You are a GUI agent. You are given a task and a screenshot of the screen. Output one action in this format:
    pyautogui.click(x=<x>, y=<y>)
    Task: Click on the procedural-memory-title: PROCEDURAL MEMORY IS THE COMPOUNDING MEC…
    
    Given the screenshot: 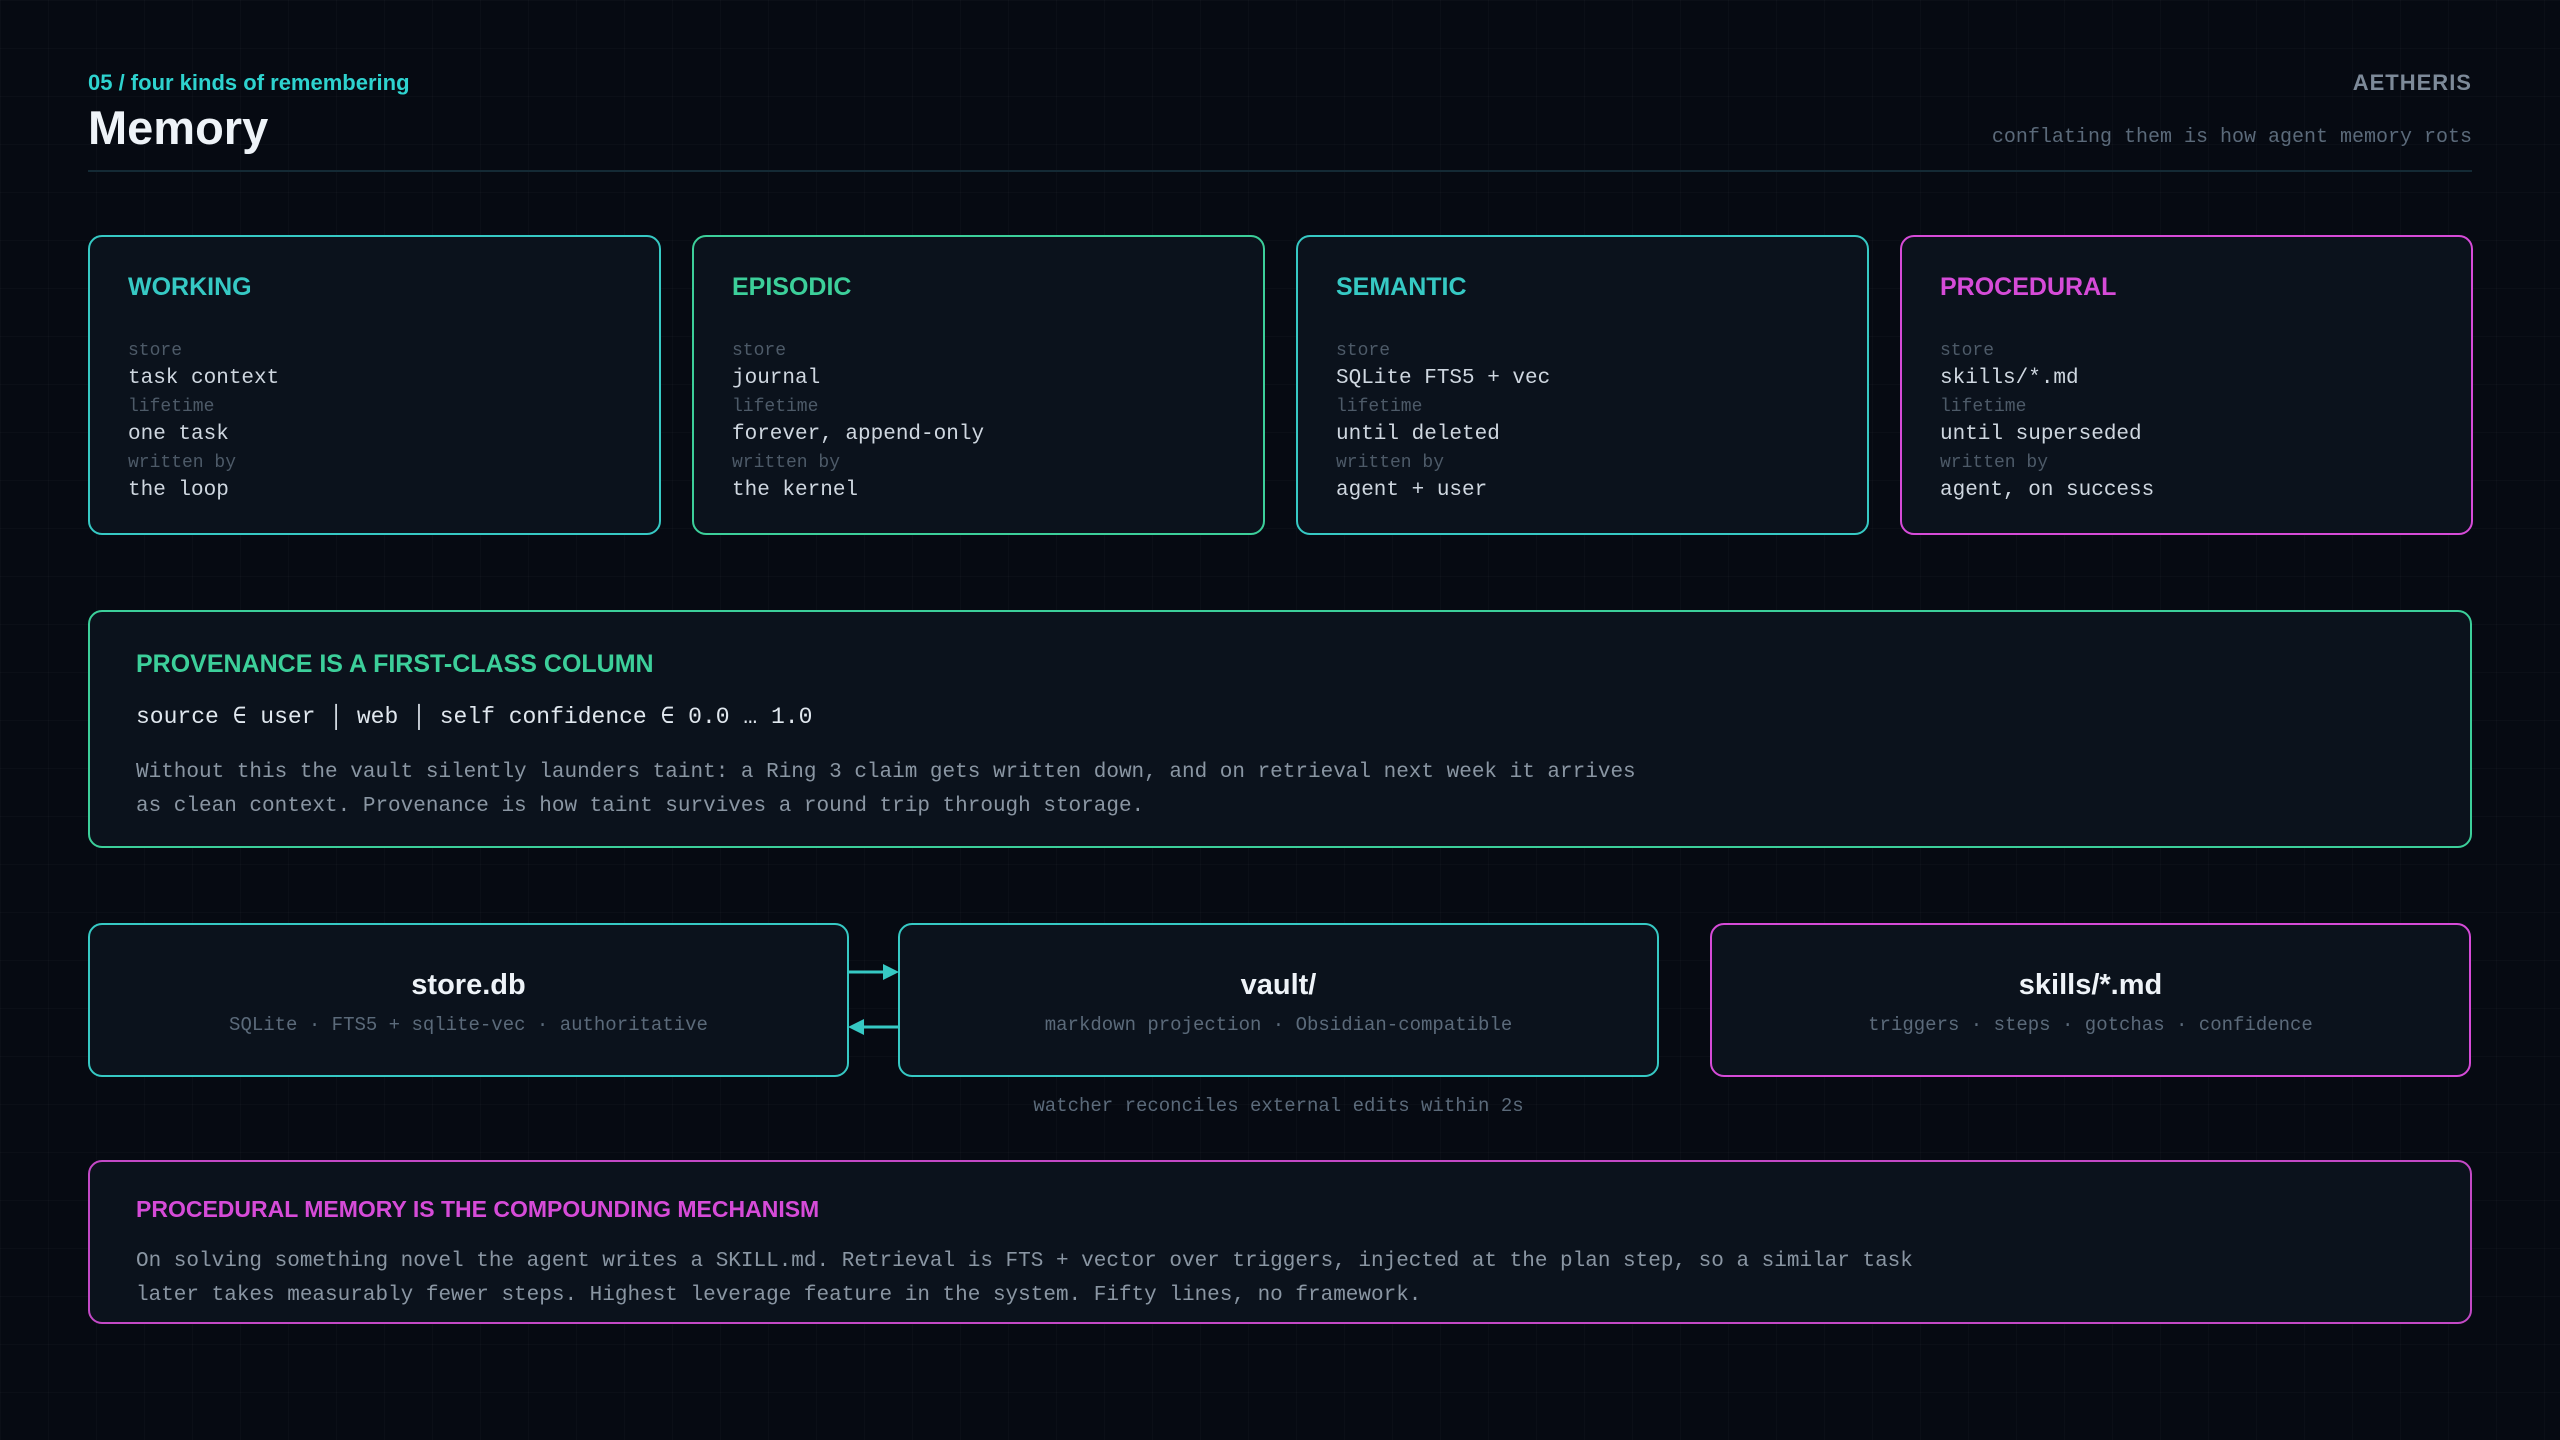 What is the action you would take?
    pyautogui.click(x=478, y=1209)
    